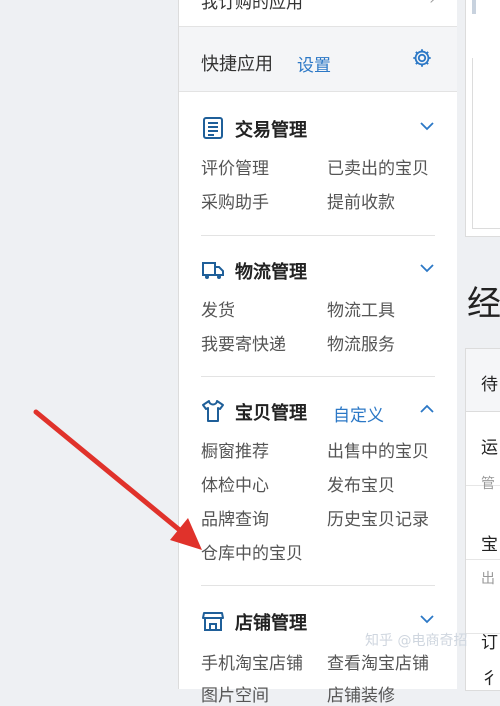 This screenshot has height=706, width=500. Describe the element at coordinates (271, 623) in the screenshot. I see `section-title: 店铺管理` at that location.